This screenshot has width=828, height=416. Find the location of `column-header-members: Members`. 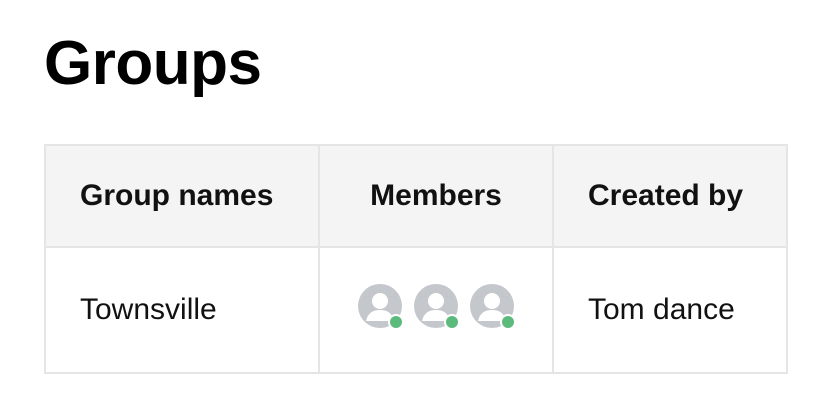

column-header-members: Members is located at coordinates (436, 196).